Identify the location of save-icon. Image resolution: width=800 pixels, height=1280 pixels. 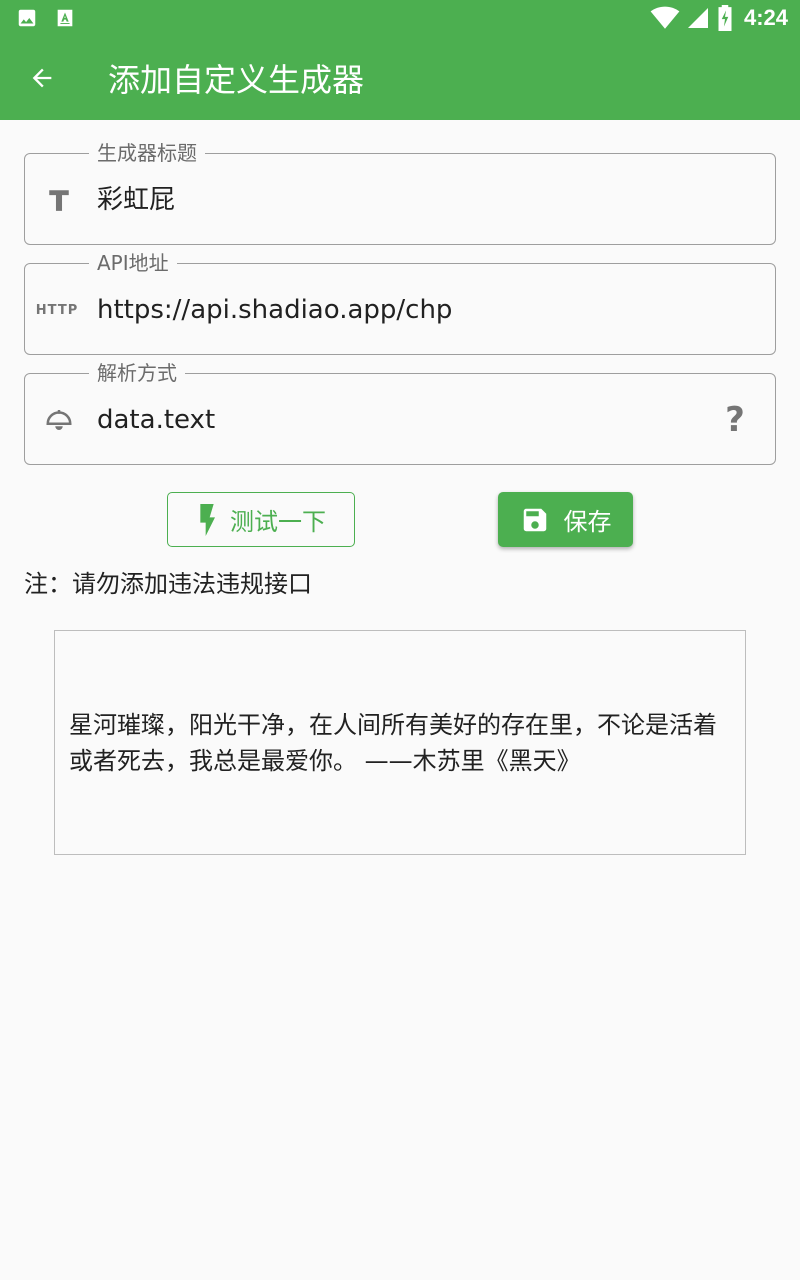
(534, 519).